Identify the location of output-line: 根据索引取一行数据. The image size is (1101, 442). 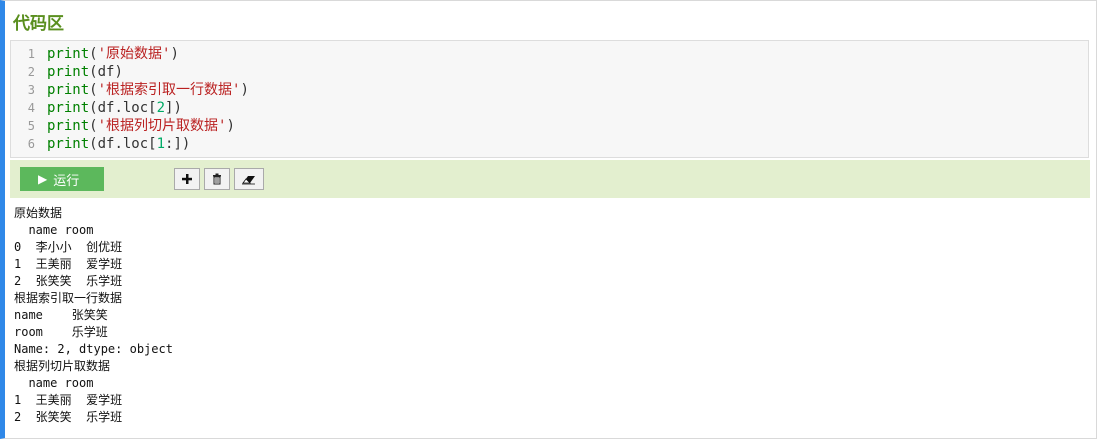
(68, 298).